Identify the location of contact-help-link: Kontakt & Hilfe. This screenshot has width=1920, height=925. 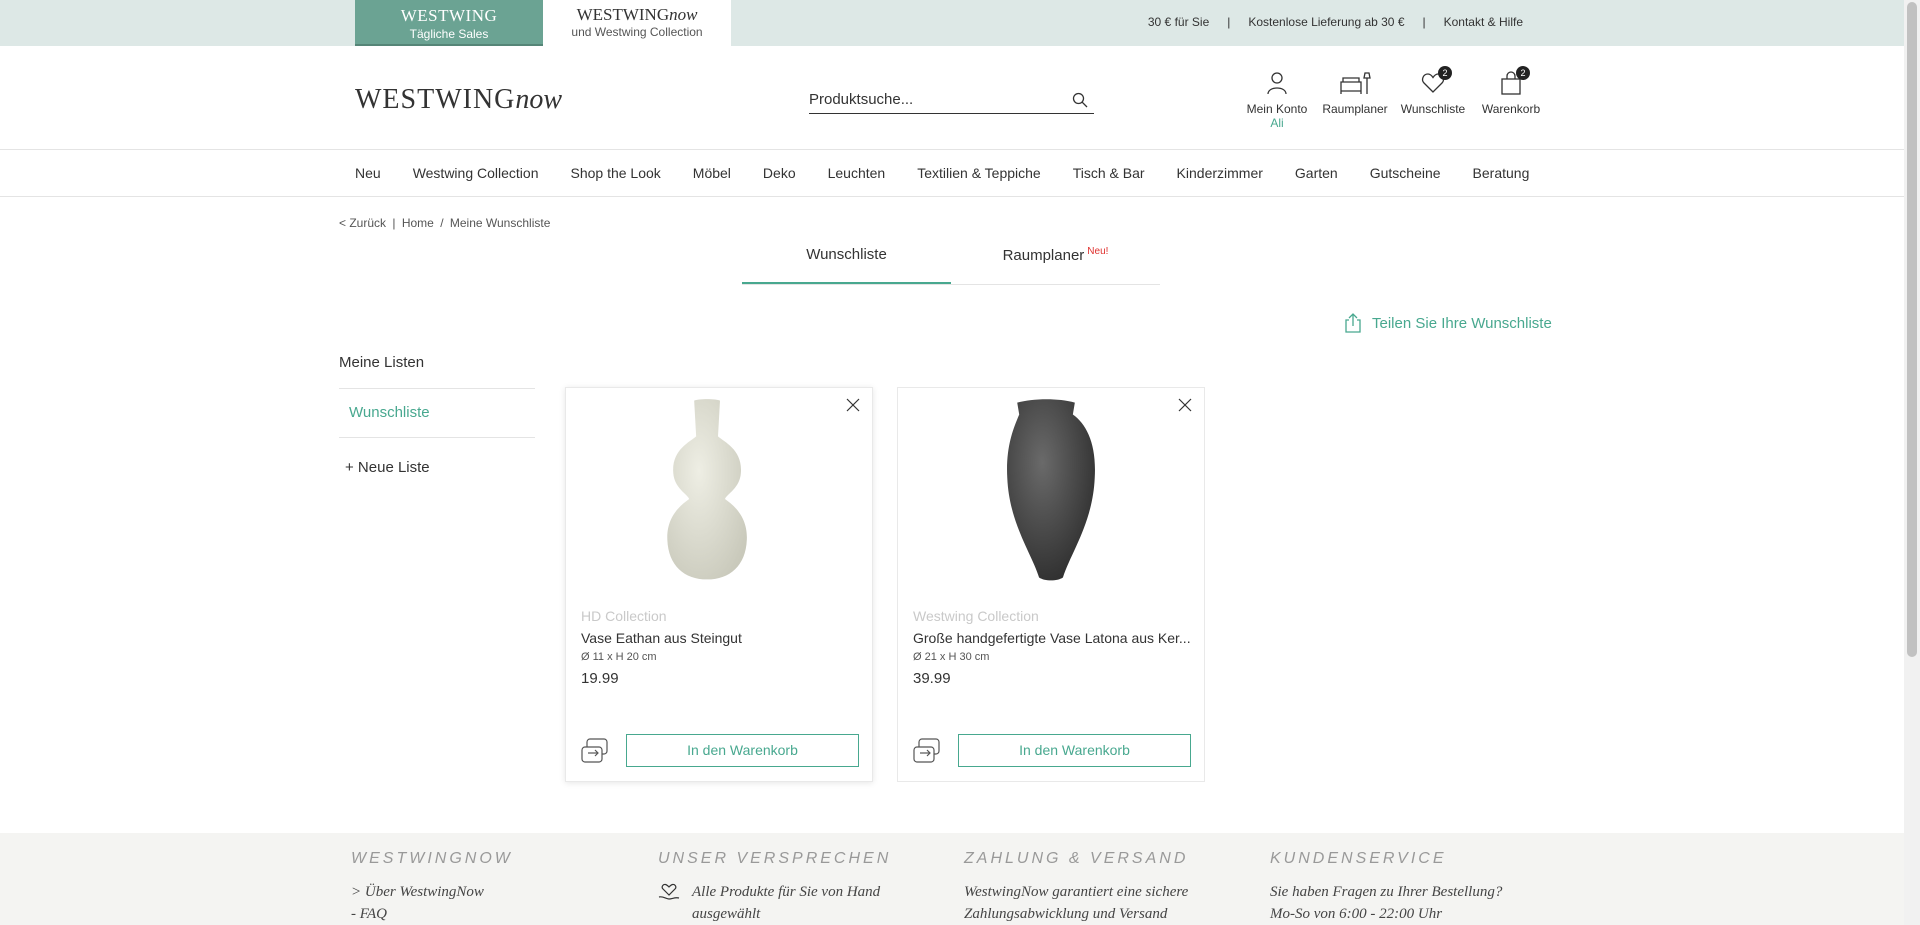
(1483, 22).